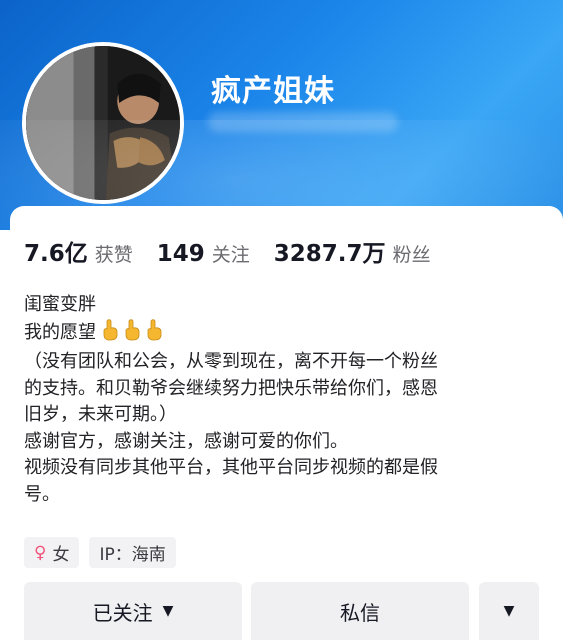 This screenshot has height=640, width=563. I want to click on message-button-label: 私信, so click(360, 612).